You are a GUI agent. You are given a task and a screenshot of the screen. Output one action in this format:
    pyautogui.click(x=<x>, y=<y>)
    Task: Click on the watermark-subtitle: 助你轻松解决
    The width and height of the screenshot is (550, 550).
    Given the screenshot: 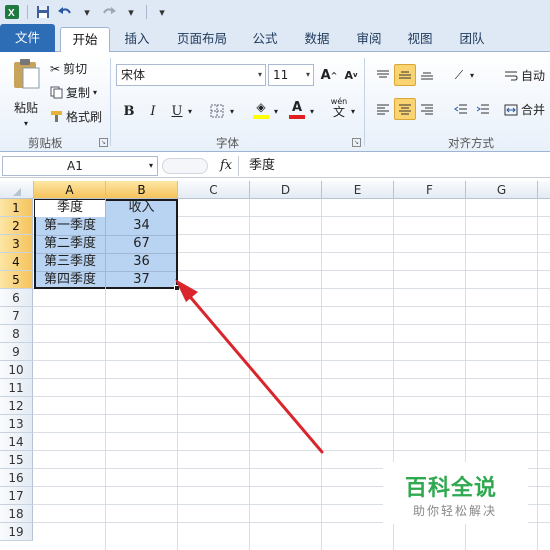 What is the action you would take?
    pyautogui.click(x=455, y=511)
    